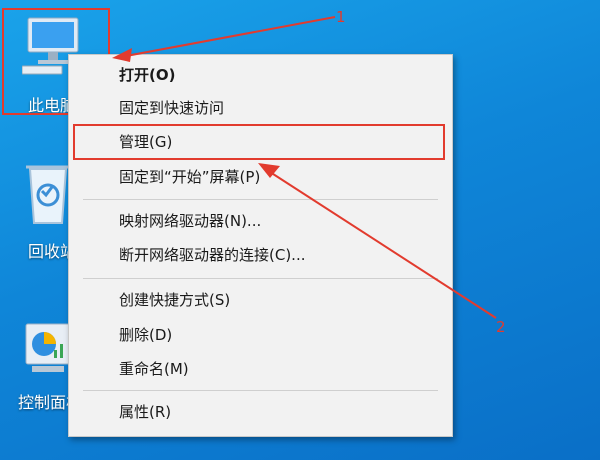  Describe the element at coordinates (189, 177) in the screenshot. I see `menu-item-pin-start: 固定到“开始”屏幕(P)` at that location.